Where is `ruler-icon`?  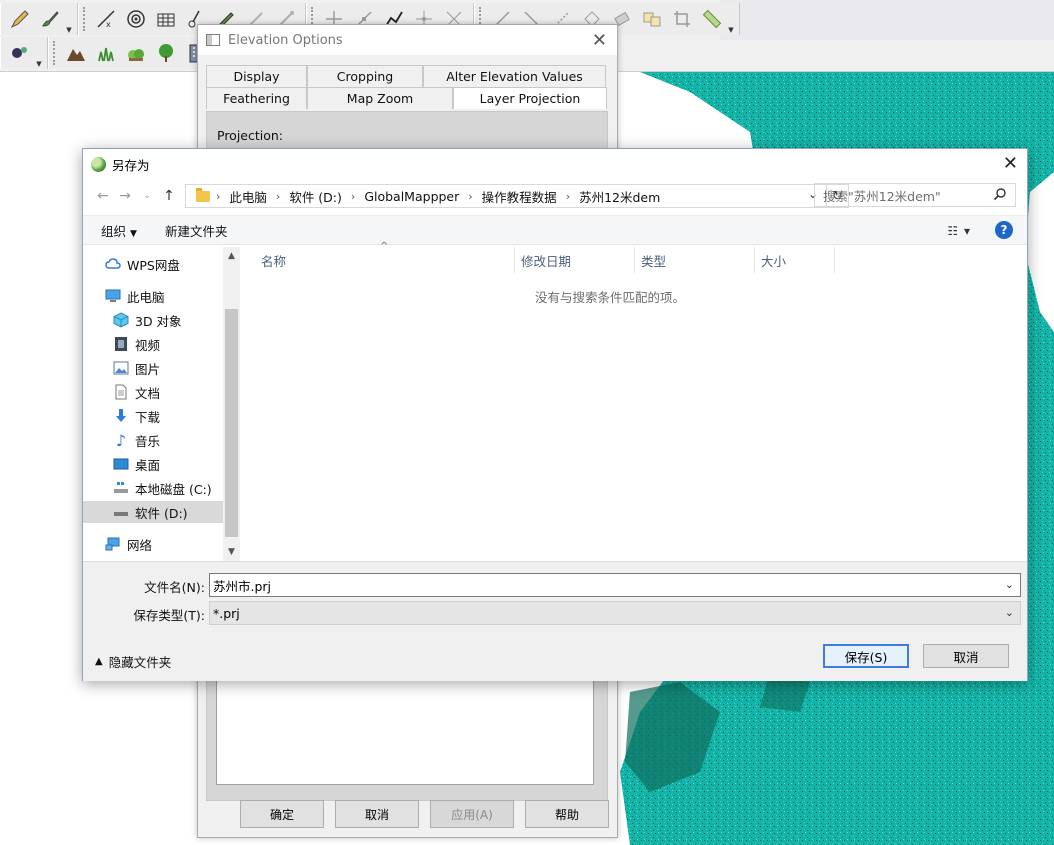
ruler-icon is located at coordinates (712, 19).